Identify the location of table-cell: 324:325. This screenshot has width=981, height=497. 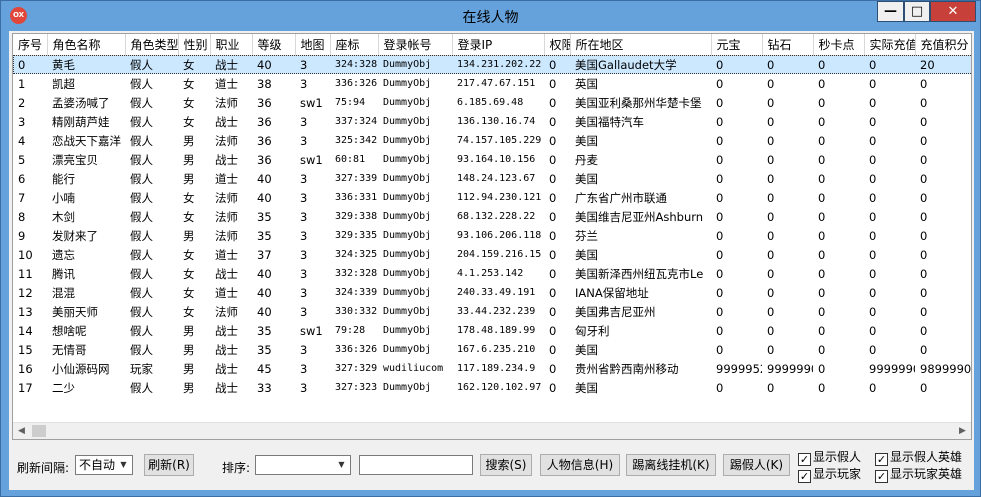
(356, 254).